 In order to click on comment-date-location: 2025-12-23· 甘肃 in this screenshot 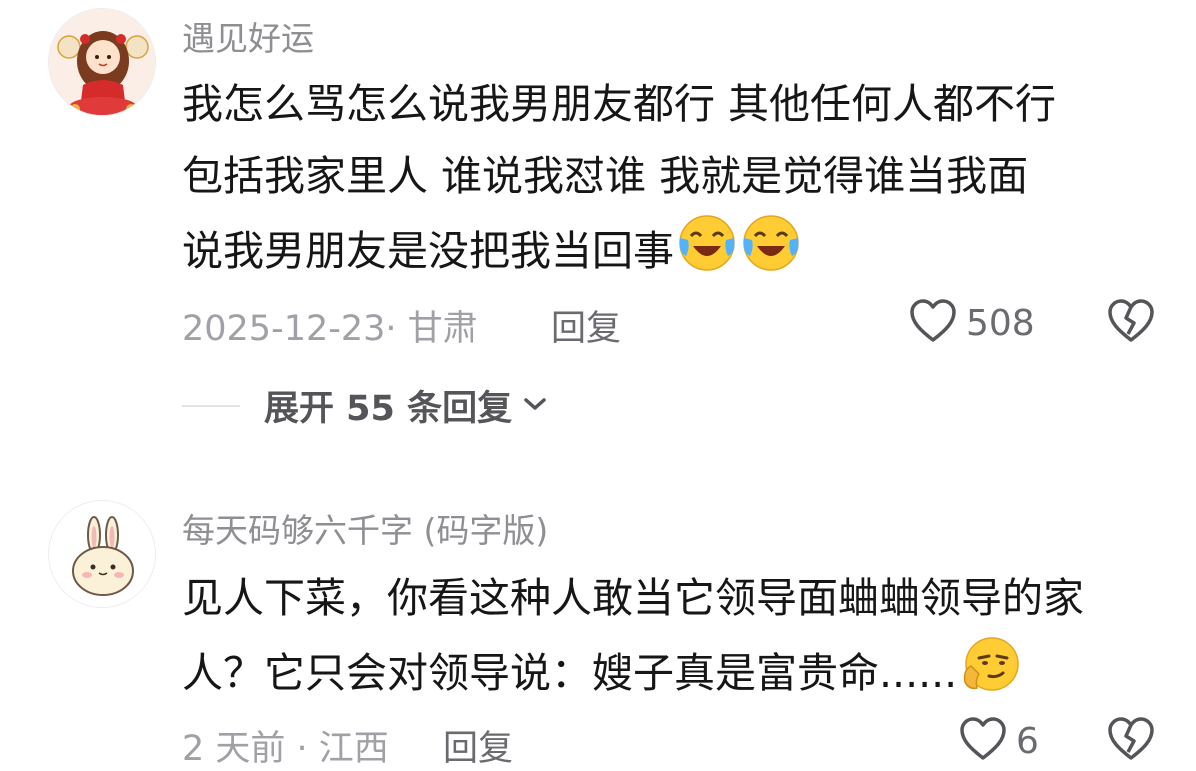, I will do `click(330, 329)`.